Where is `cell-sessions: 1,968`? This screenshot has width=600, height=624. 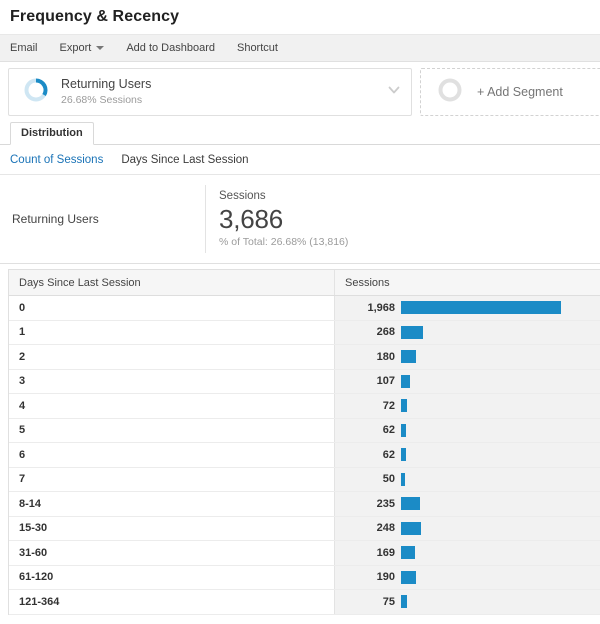 cell-sessions: 1,968 is located at coordinates (467, 308).